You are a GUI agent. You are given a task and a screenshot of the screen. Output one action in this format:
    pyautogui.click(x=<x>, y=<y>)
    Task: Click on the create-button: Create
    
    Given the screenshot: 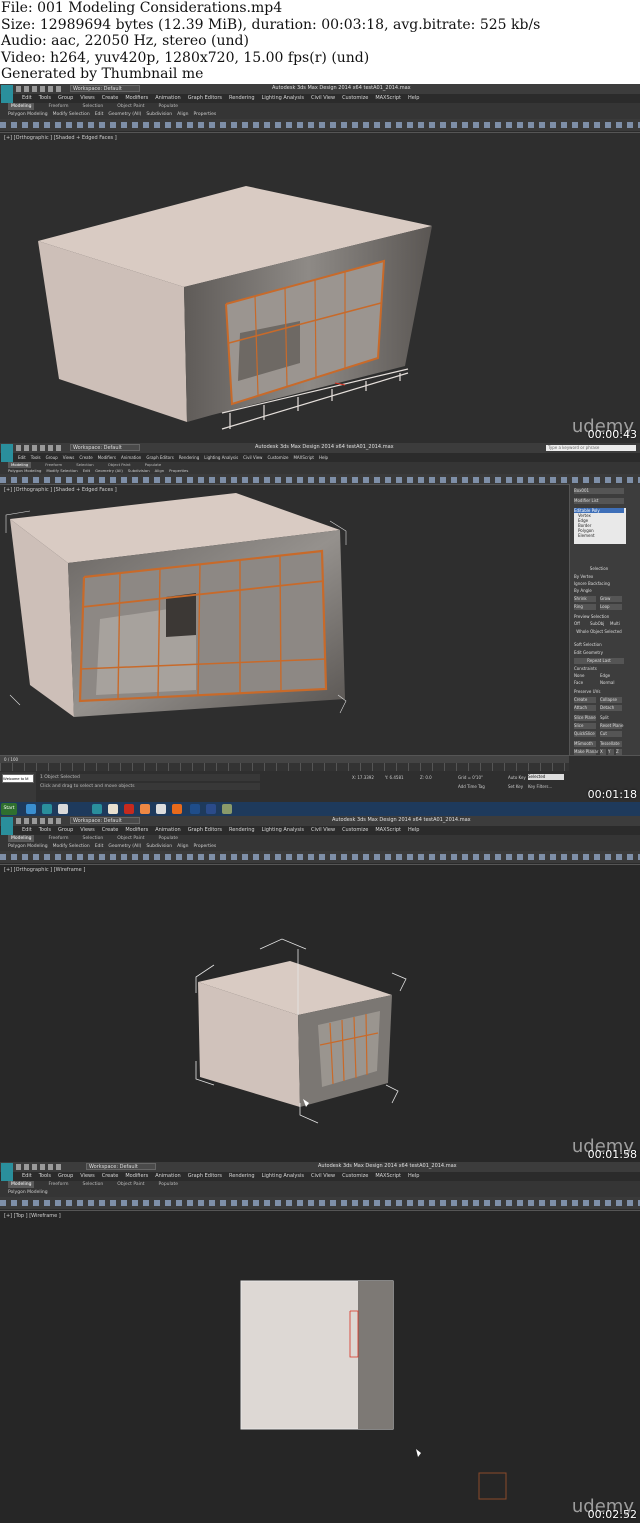 What is the action you would take?
    pyautogui.click(x=585, y=700)
    